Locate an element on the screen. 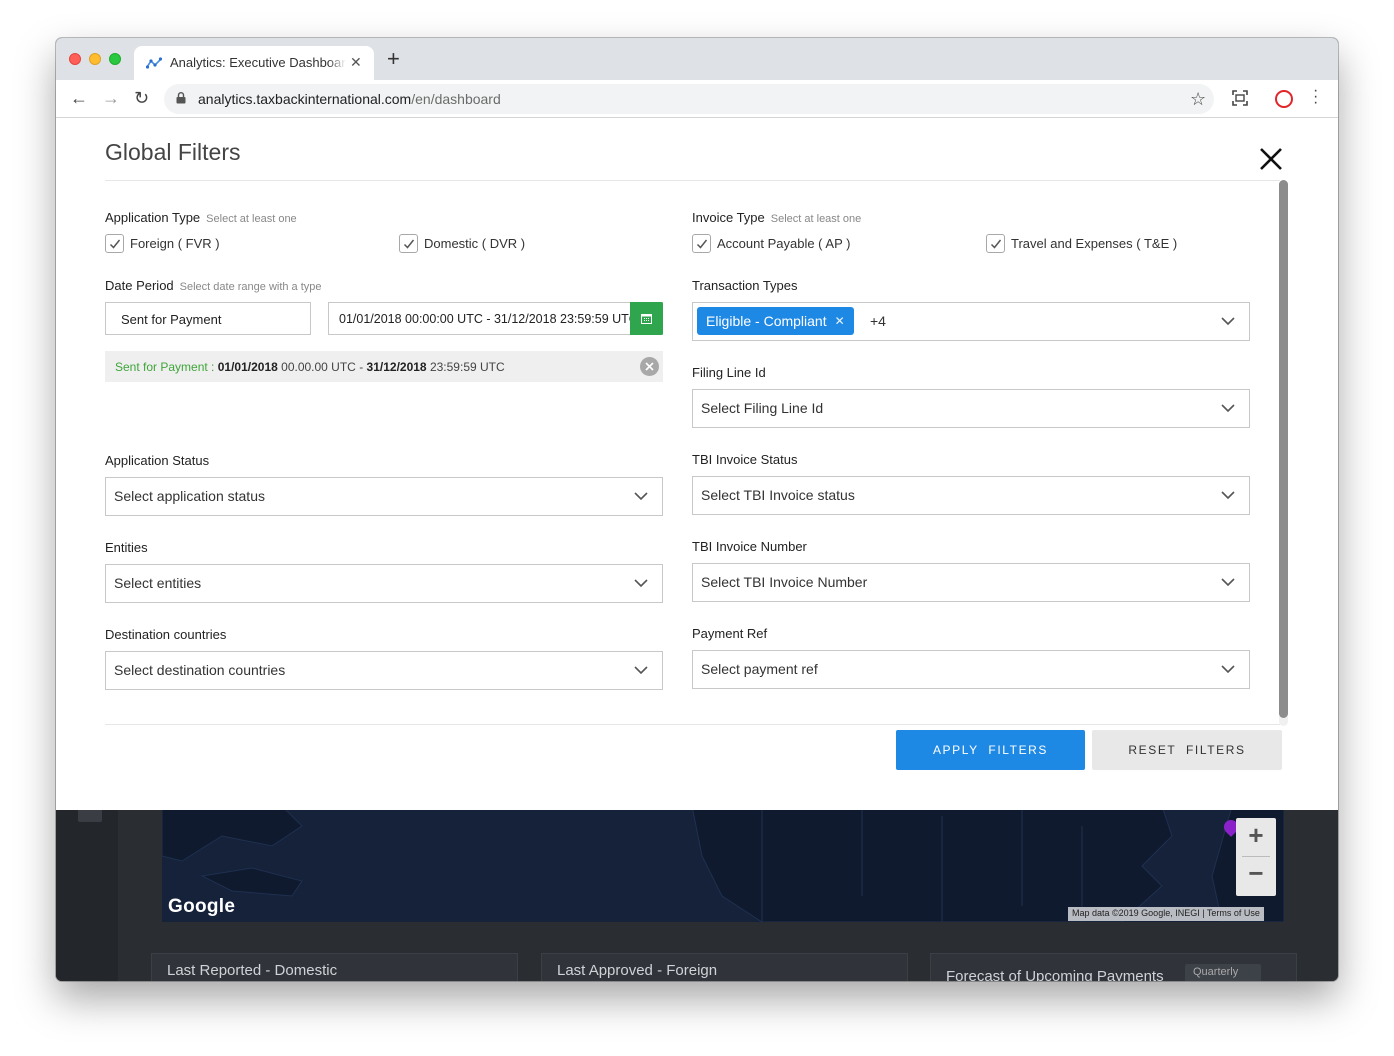 This screenshot has height=1056, width=1394. destination-countries-select: Select destination countries is located at coordinates (384, 670).